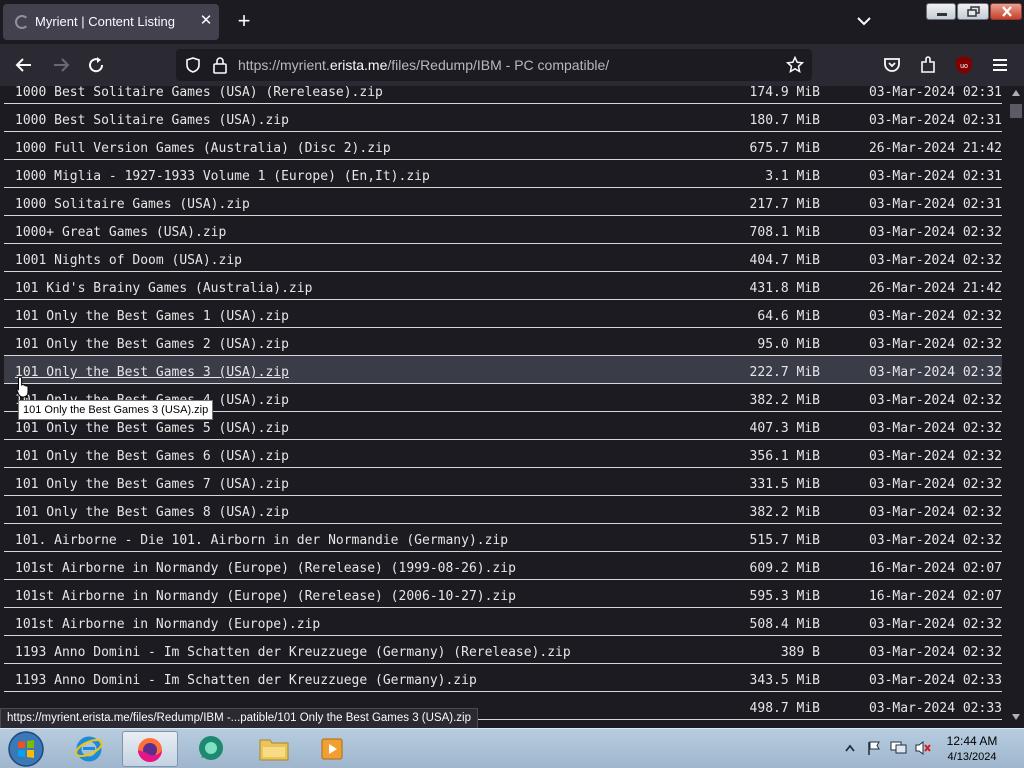  I want to click on media-player-icon, so click(332, 749).